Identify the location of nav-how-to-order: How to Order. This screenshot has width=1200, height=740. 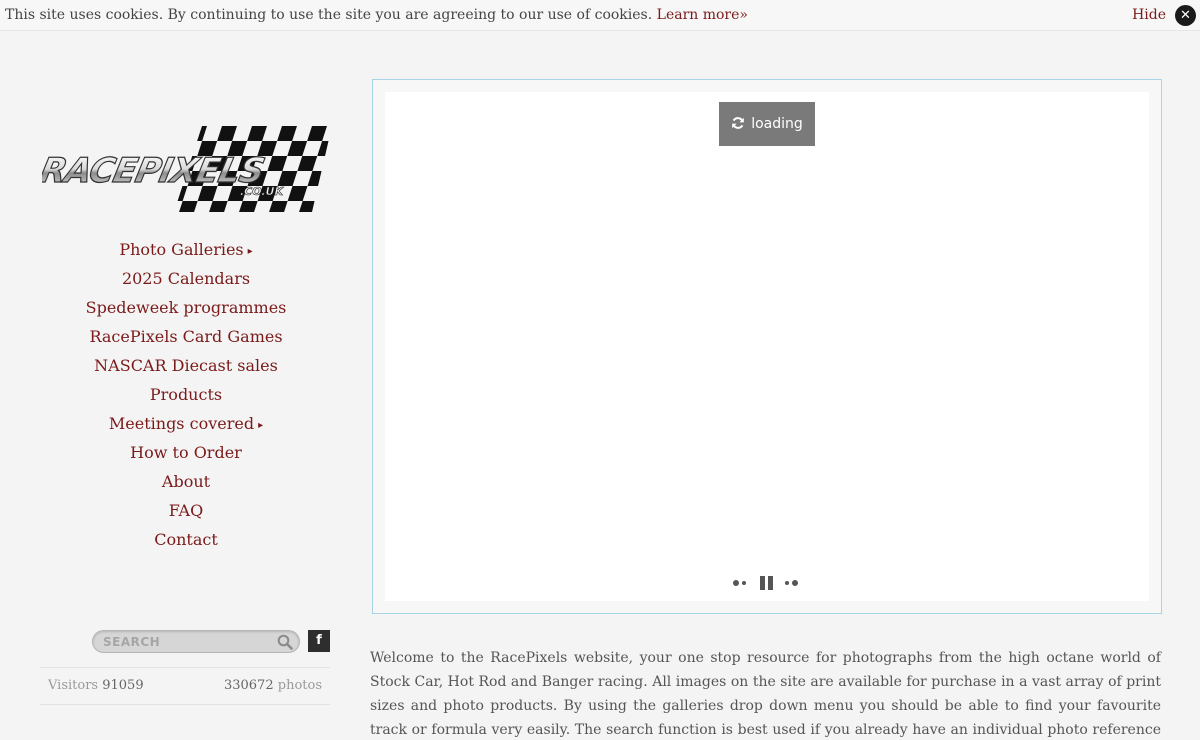
(186, 452).